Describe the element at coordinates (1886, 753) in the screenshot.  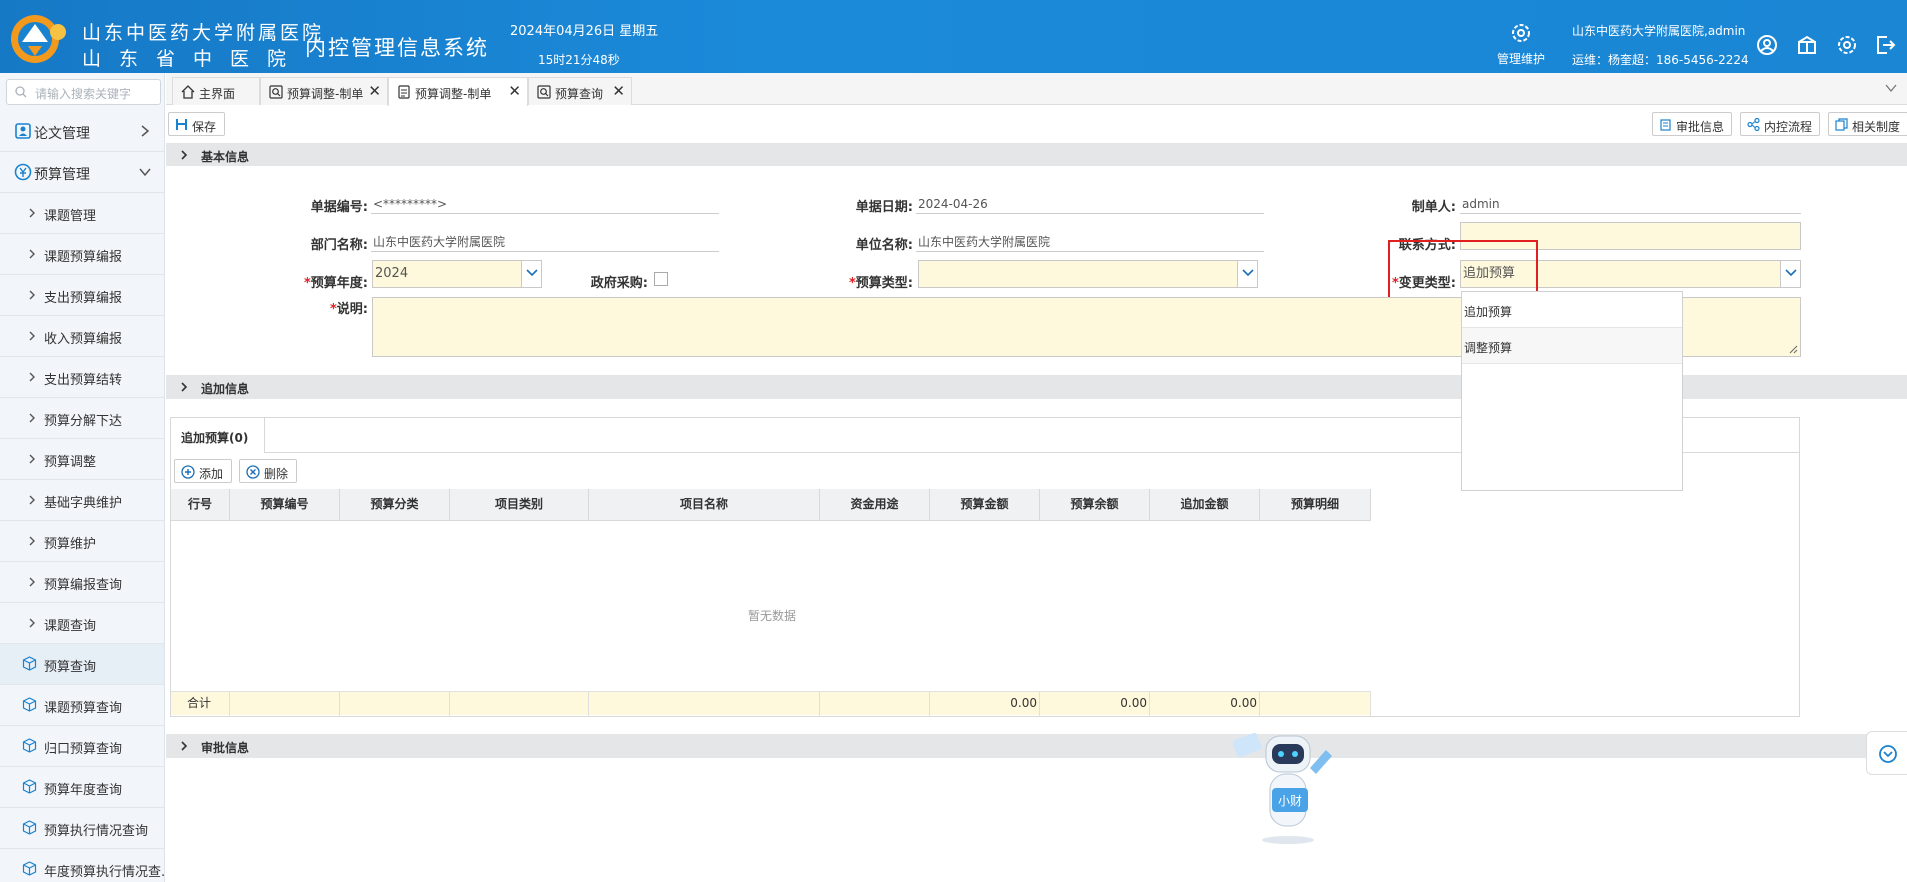
I see `side-float-button` at that location.